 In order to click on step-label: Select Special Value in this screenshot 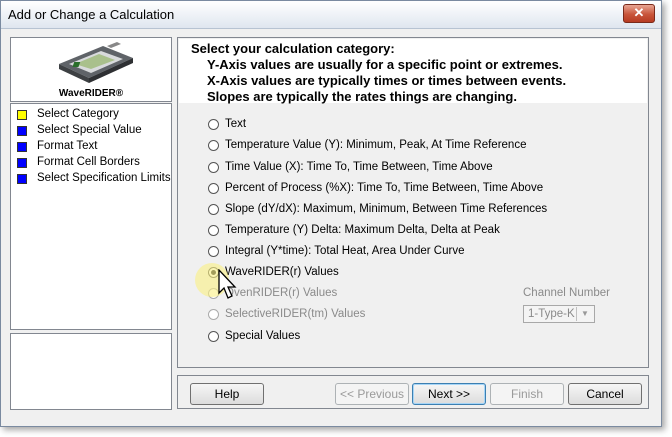, I will do `click(89, 130)`.